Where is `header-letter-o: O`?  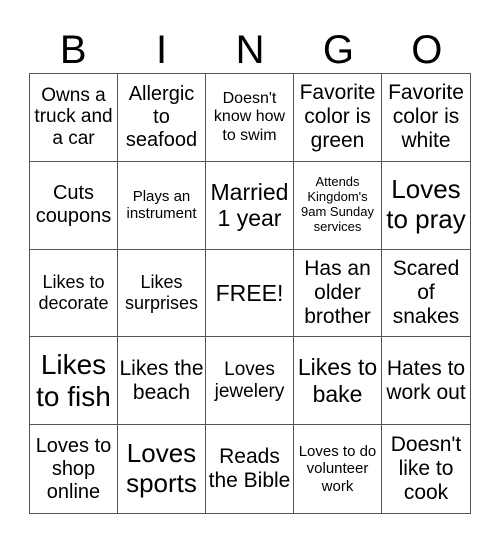
header-letter-o: O is located at coordinates (427, 50).